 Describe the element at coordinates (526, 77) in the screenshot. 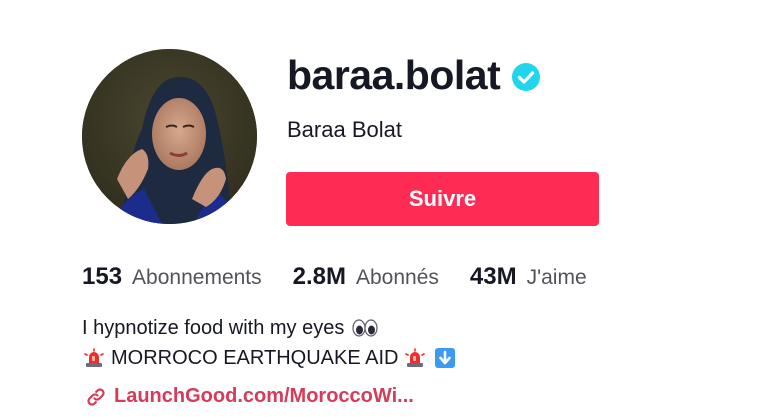

I see `verified-badge-icon` at that location.